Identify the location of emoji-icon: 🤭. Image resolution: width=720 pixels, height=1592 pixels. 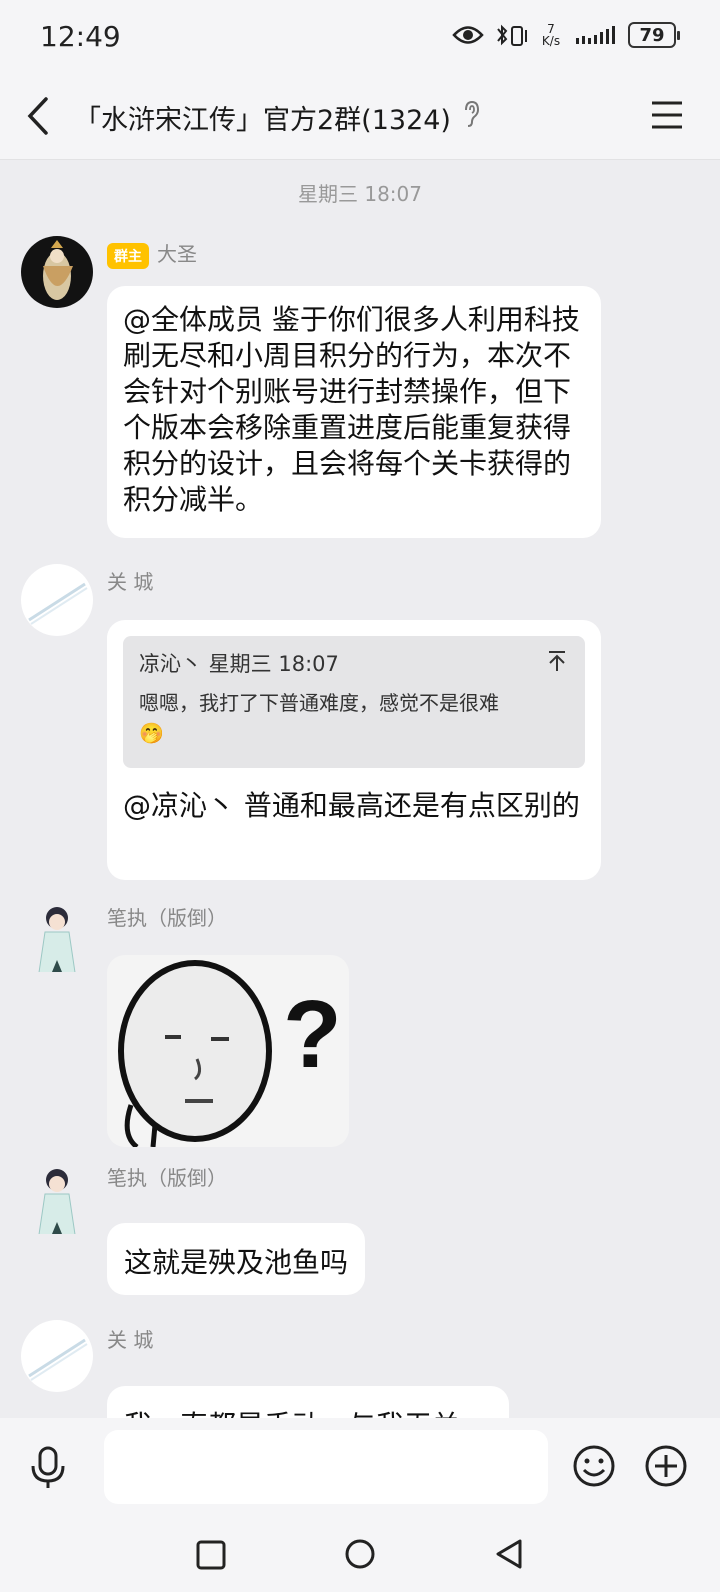
(151, 733).